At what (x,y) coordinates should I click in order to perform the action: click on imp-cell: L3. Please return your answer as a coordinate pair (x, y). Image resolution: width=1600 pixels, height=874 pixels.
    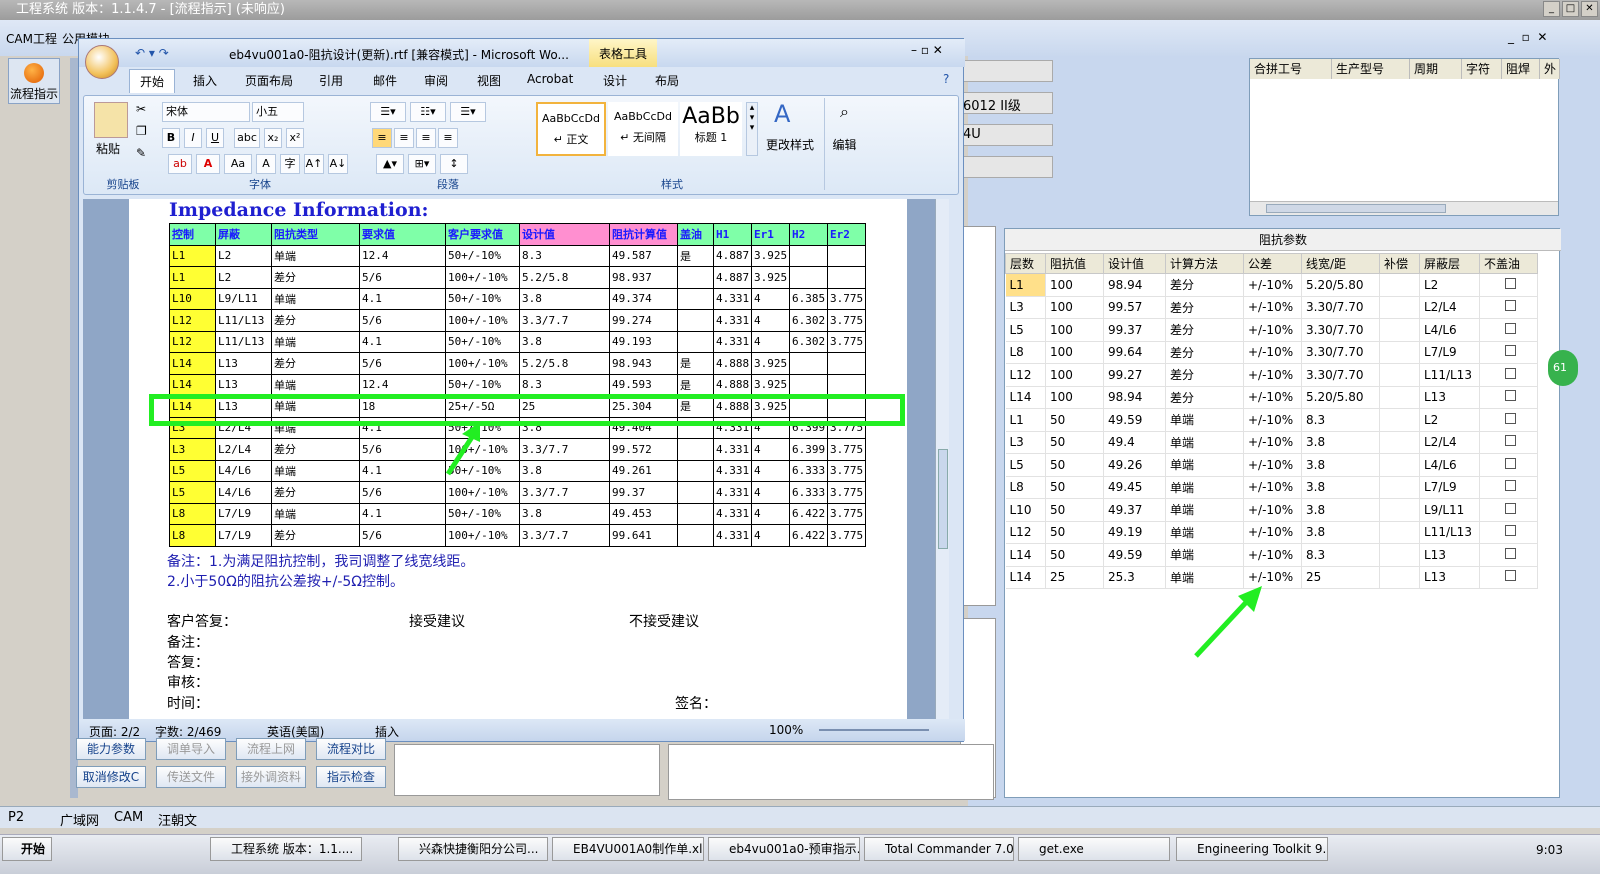
    Looking at the image, I should click on (1025, 307).